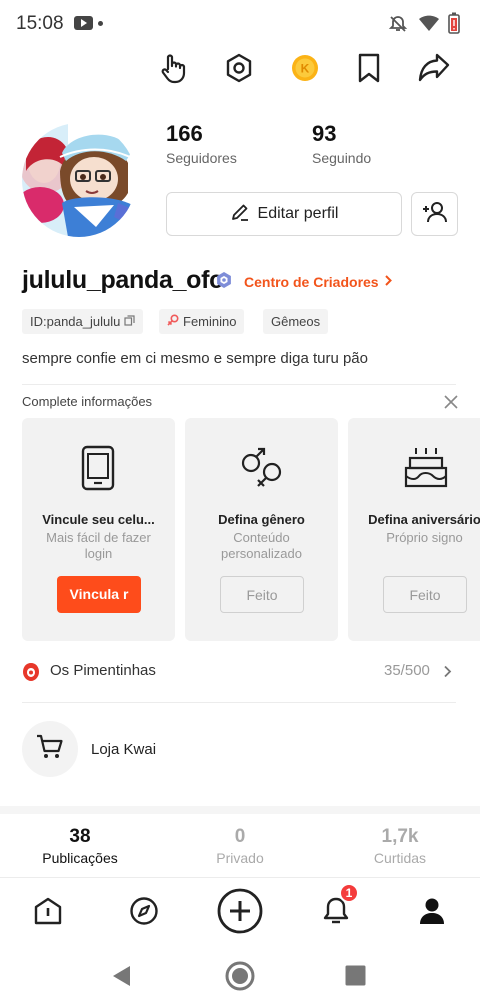 Image resolution: width=480 pixels, height=1008 pixels. Describe the element at coordinates (262, 470) in the screenshot. I see `gender-icon` at that location.